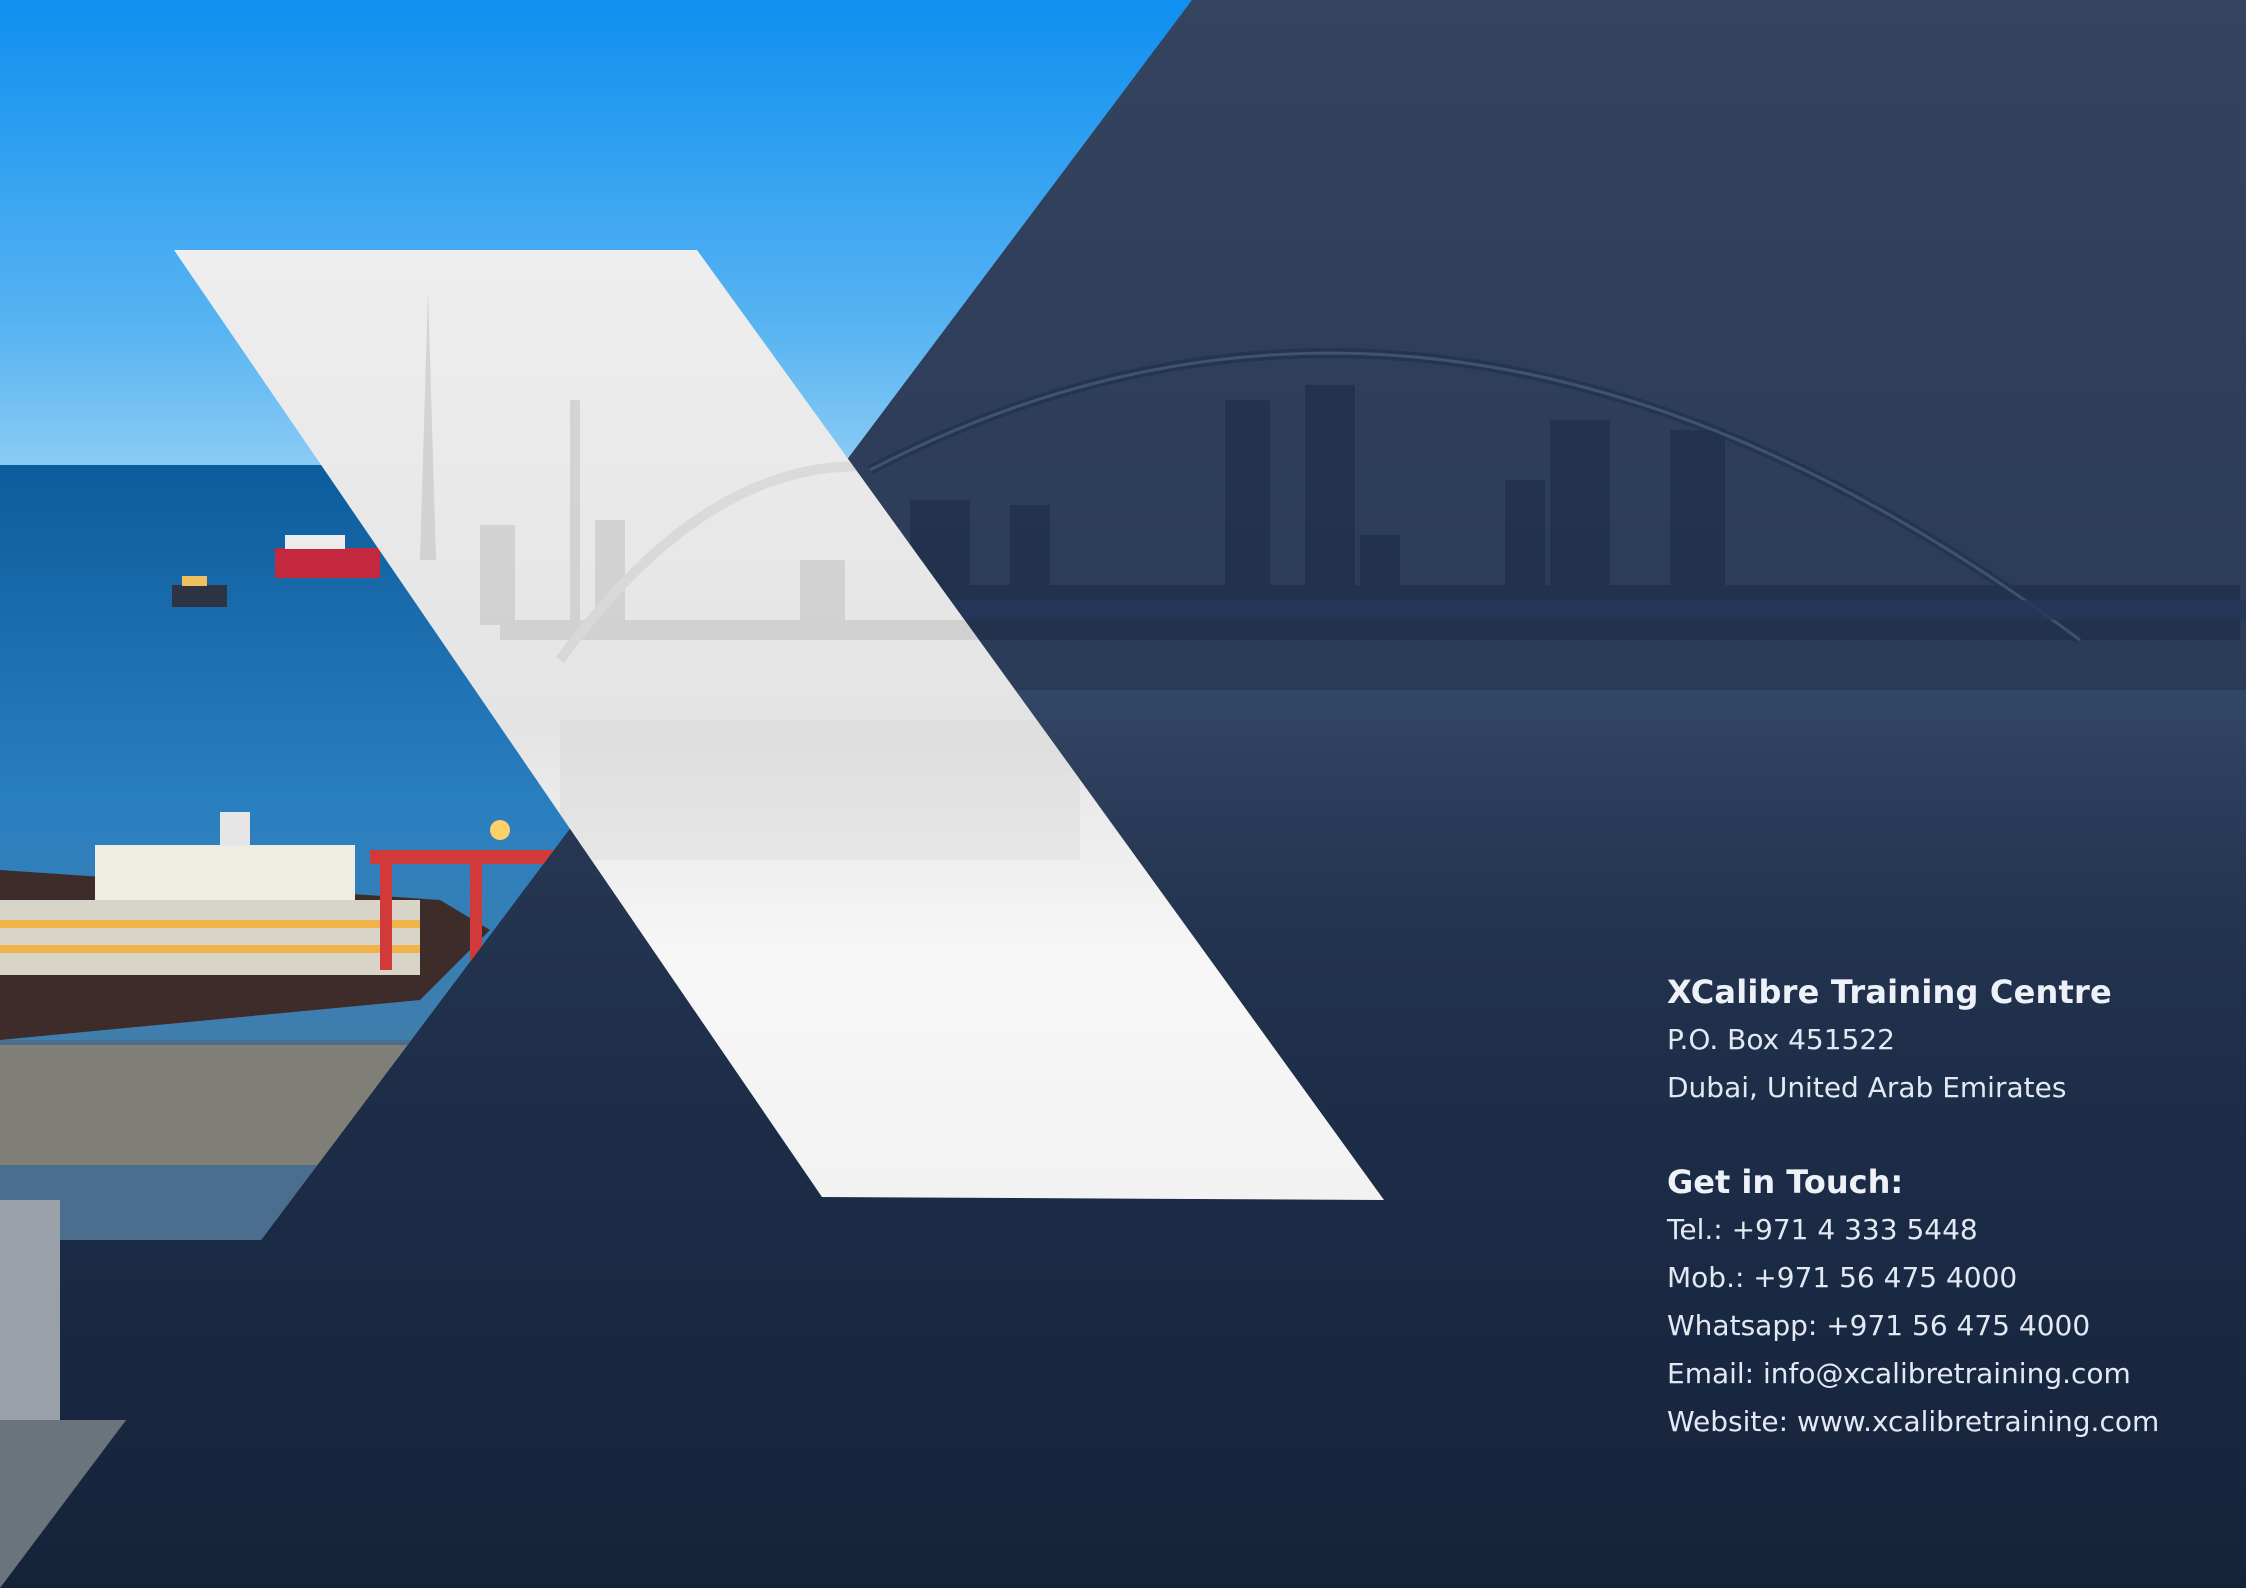 This screenshot has height=1588, width=2246. Describe the element at coordinates (1867, 1087) in the screenshot. I see `city-country: Dubai, United Arab Emirates` at that location.